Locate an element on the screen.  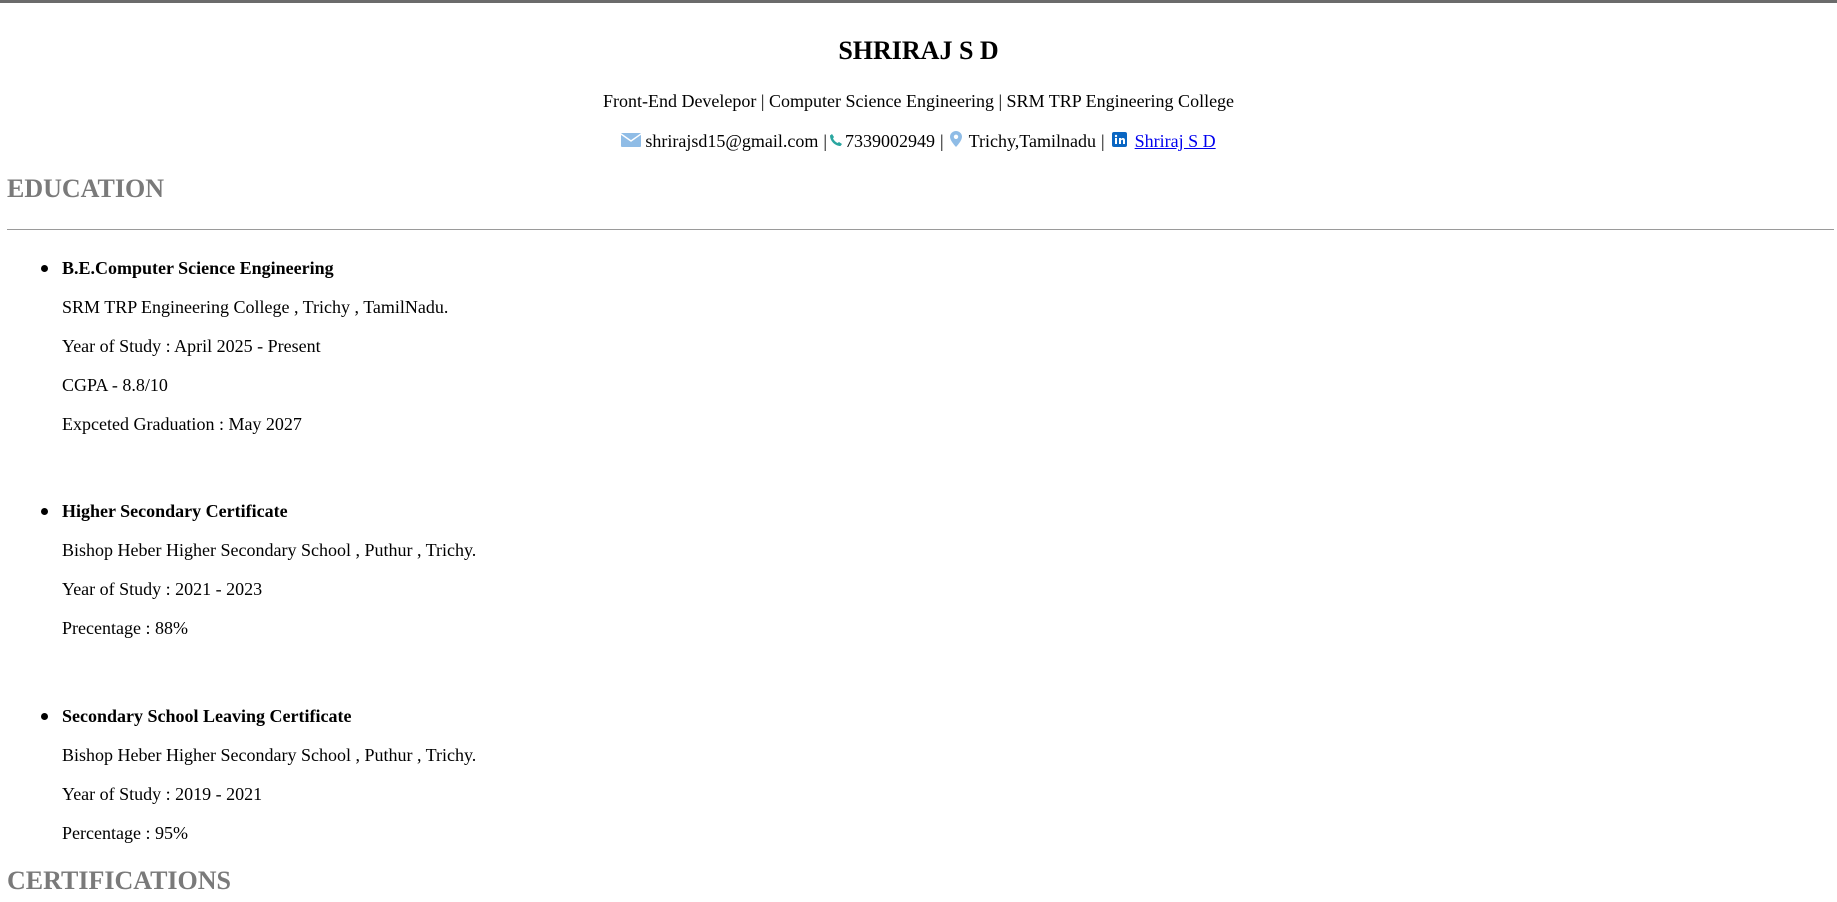
location-pin-icon is located at coordinates (955, 141).